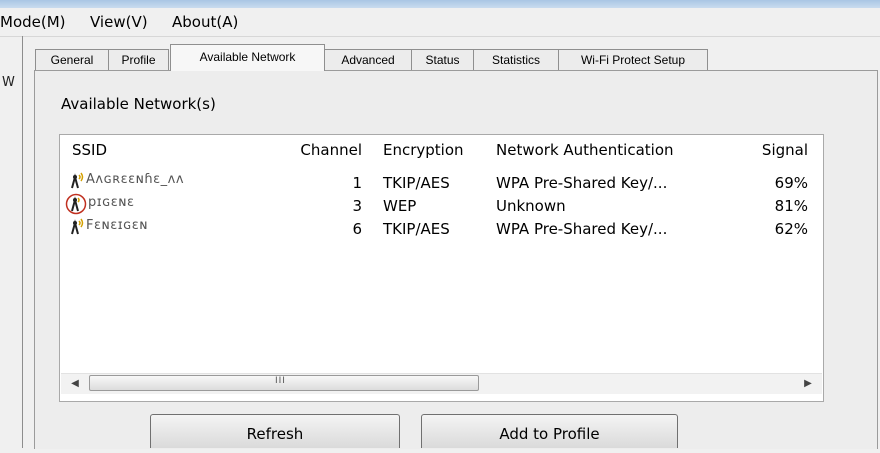 This screenshot has width=880, height=453. Describe the element at coordinates (440, 4) in the screenshot. I see `window-title-strip` at that location.